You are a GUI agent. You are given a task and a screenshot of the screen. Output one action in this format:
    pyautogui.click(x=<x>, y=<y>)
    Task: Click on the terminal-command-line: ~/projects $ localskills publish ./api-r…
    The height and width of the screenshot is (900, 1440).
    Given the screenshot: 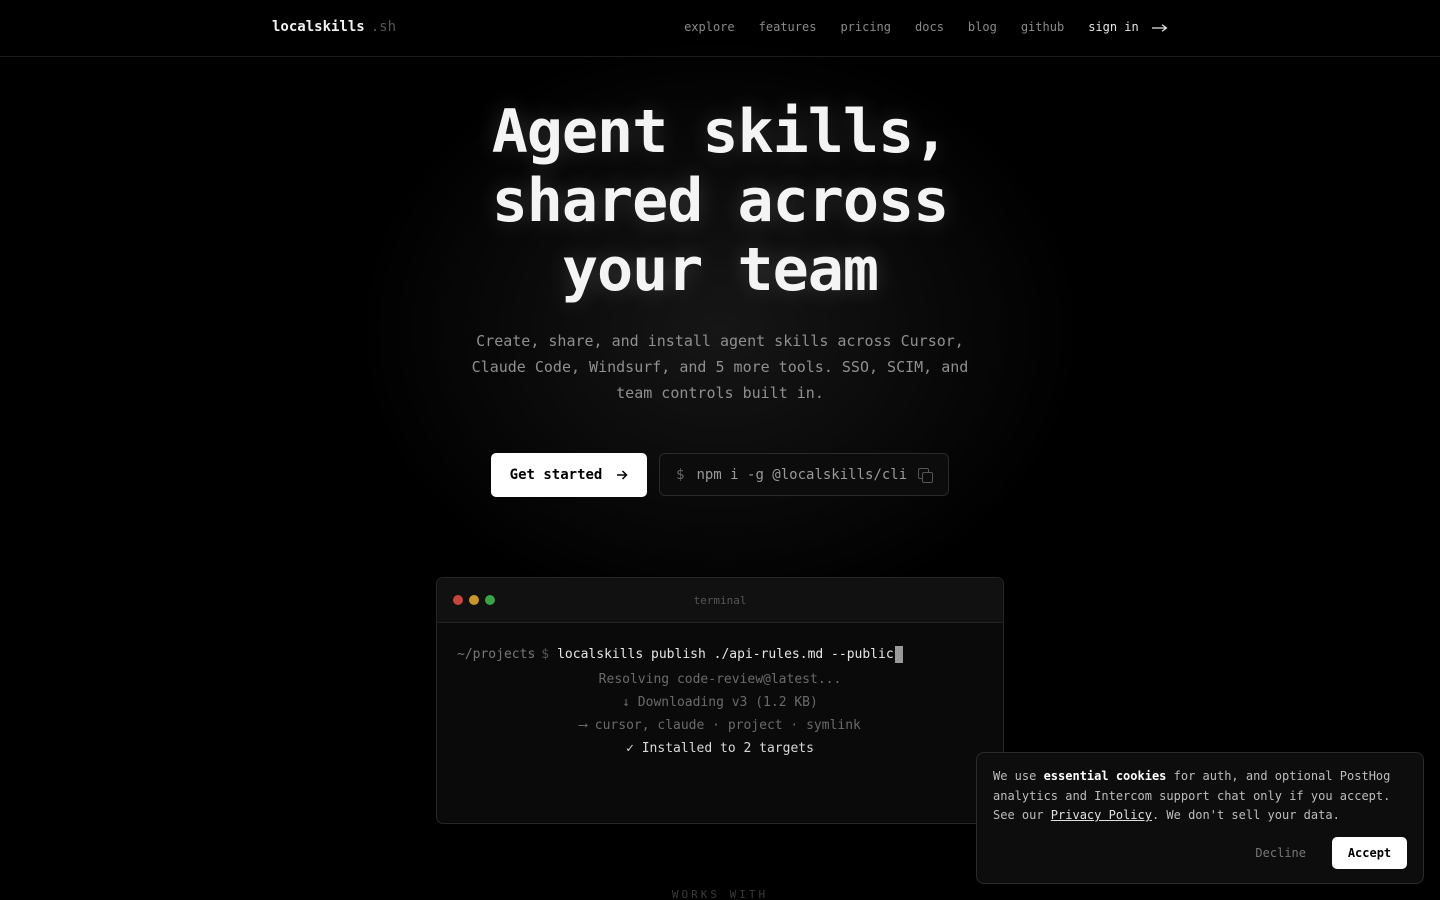 What is the action you would take?
    pyautogui.click(x=720, y=654)
    